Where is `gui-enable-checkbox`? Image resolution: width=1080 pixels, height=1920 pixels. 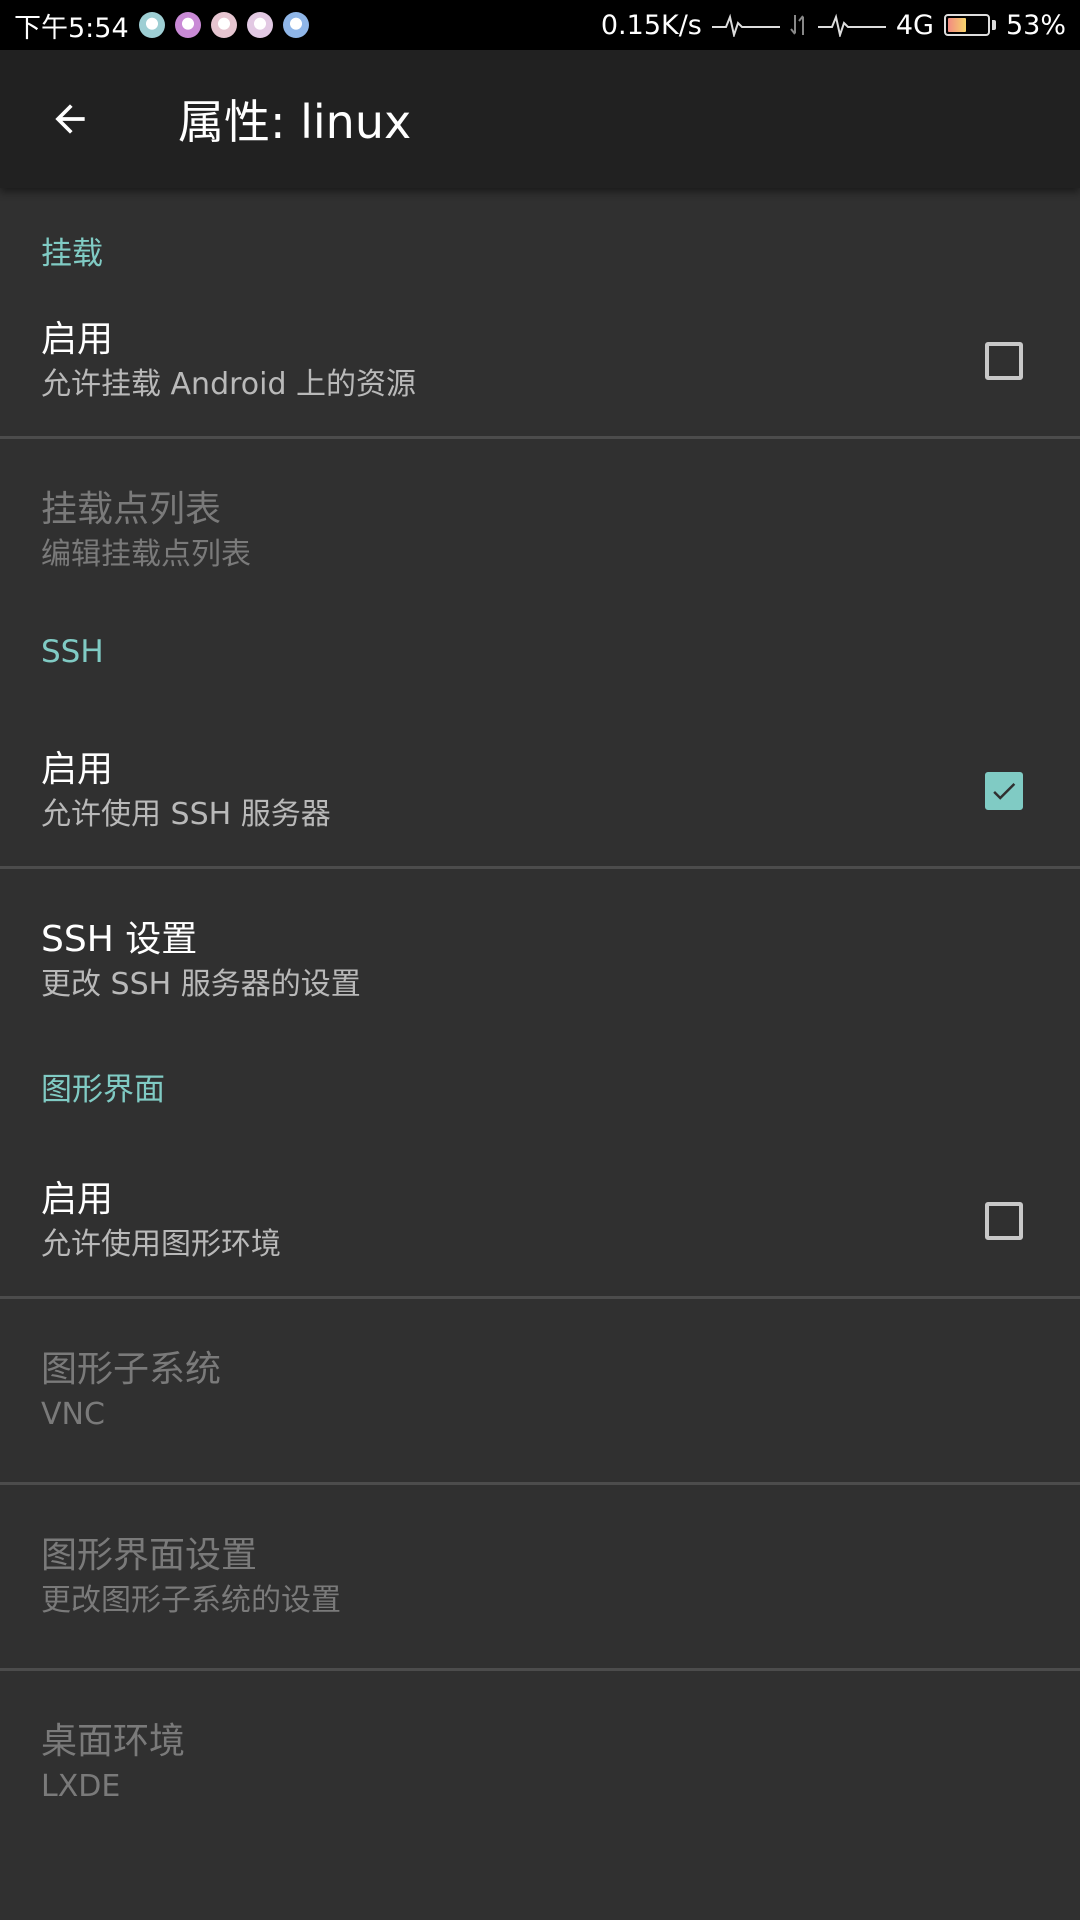
gui-enable-checkbox is located at coordinates (1004, 1221).